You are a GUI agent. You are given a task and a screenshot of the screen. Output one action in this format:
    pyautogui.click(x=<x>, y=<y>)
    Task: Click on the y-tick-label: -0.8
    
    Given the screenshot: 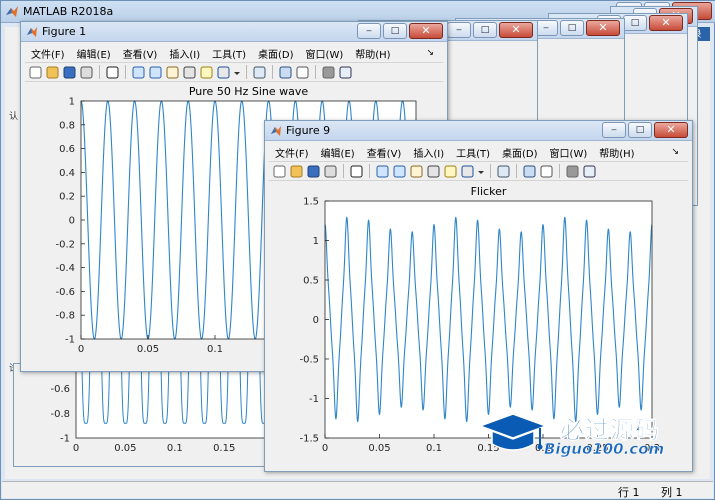 What is the action you would take?
    pyautogui.click(x=60, y=414)
    